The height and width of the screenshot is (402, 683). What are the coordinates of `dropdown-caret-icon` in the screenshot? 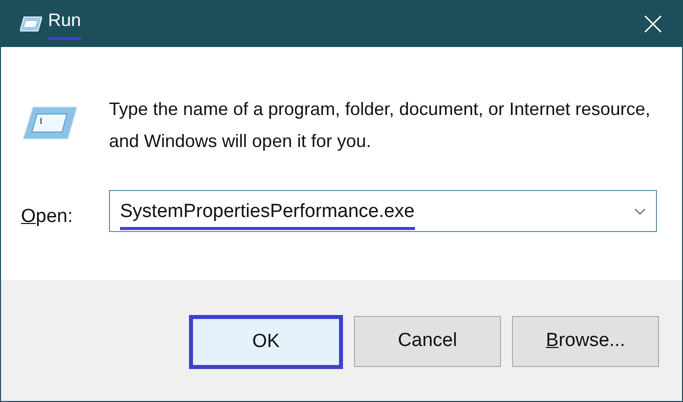 It's located at (640, 211).